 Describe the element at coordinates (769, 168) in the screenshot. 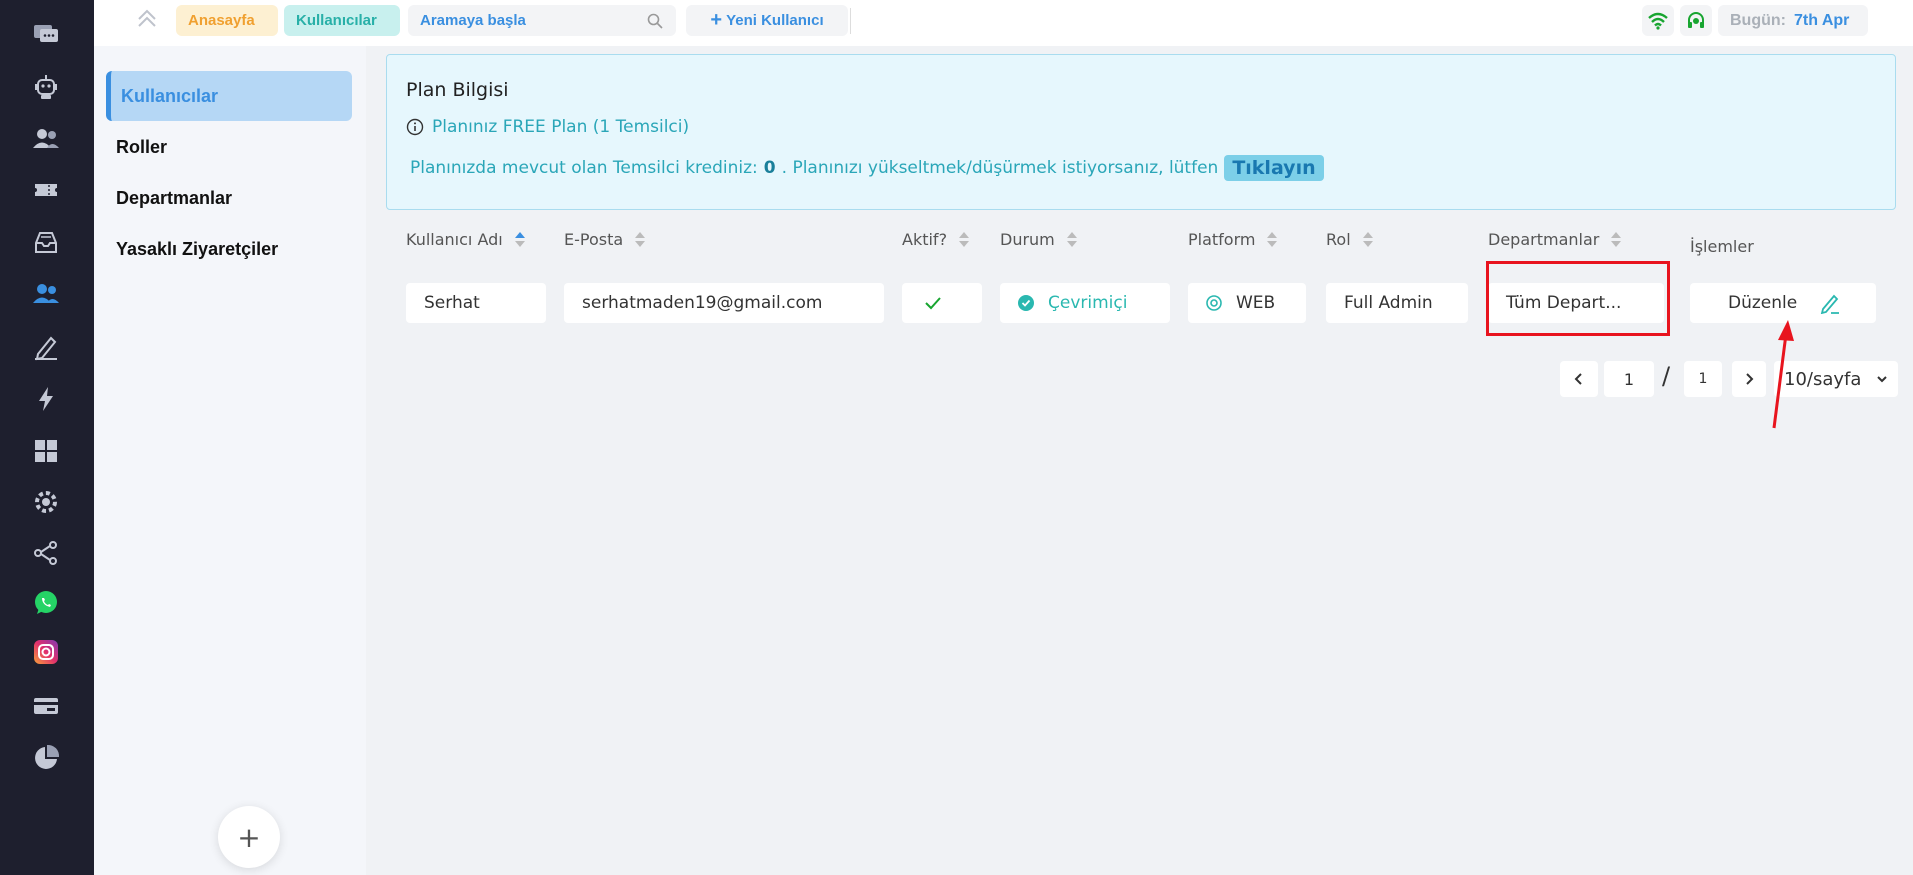

I see `credit-value: 0` at that location.